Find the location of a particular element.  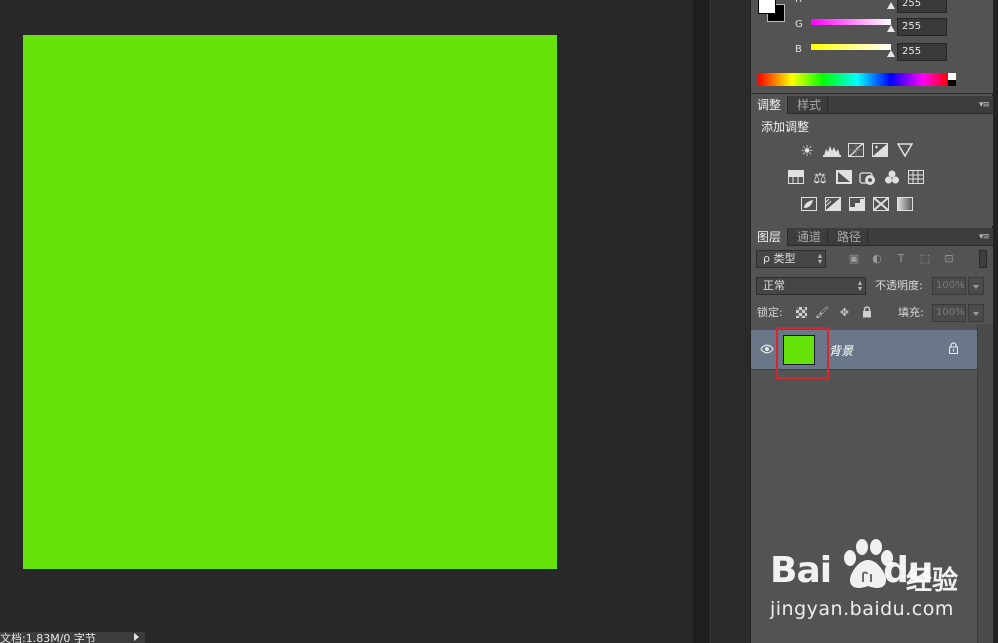

baidu-jingyan-watermark: Bai du 经验 jingyan.baidu.com is located at coordinates (880, 581).